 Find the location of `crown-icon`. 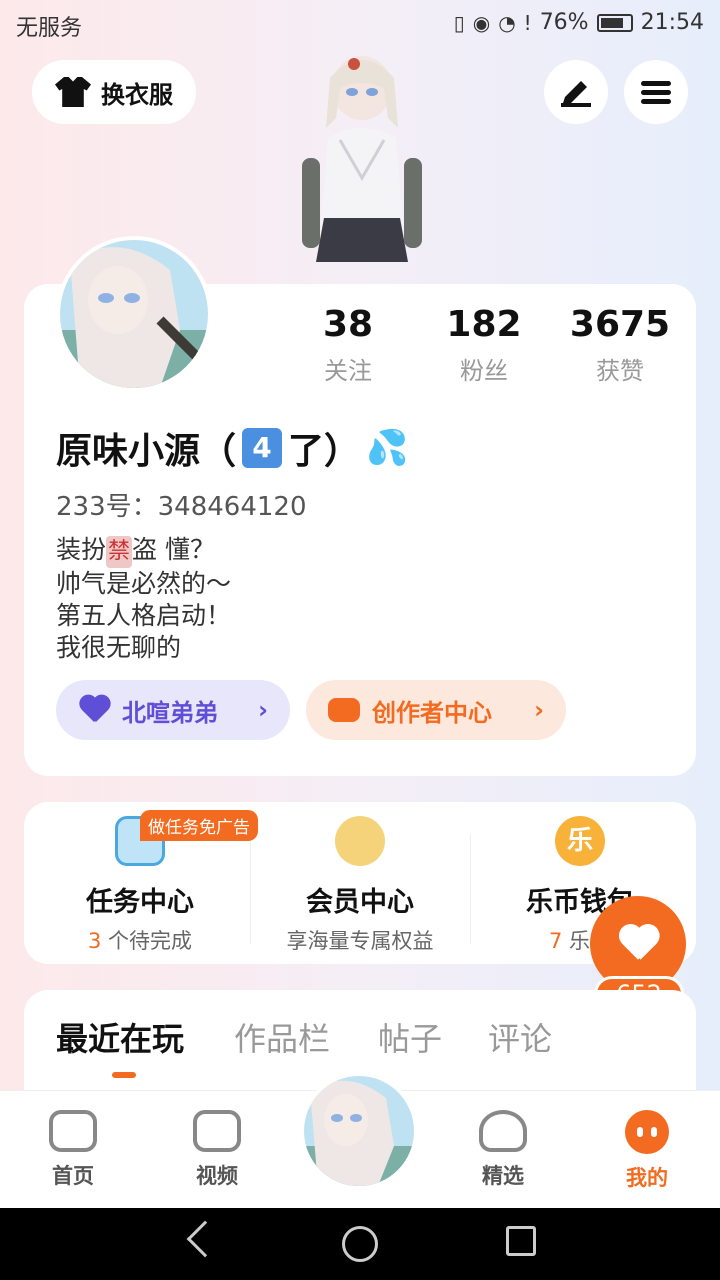

crown-icon is located at coordinates (360, 841).